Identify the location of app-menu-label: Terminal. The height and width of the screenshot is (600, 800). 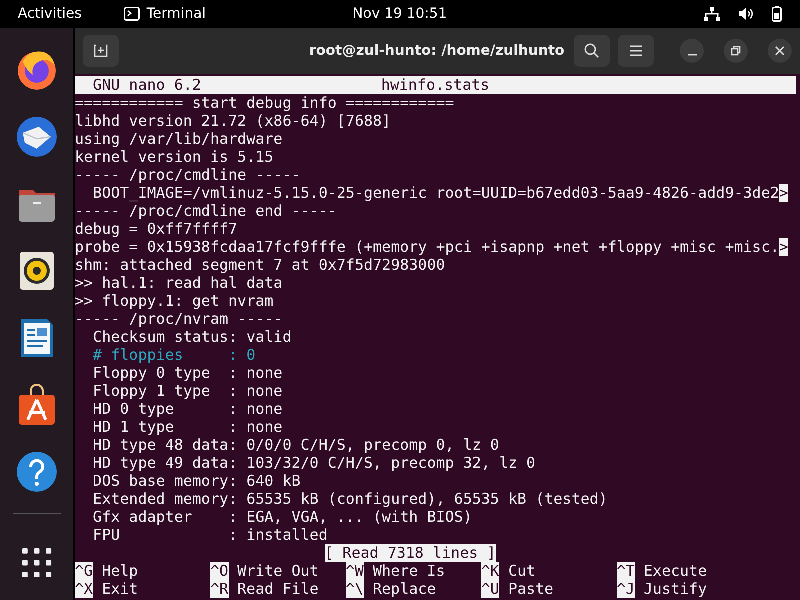
(176, 14).